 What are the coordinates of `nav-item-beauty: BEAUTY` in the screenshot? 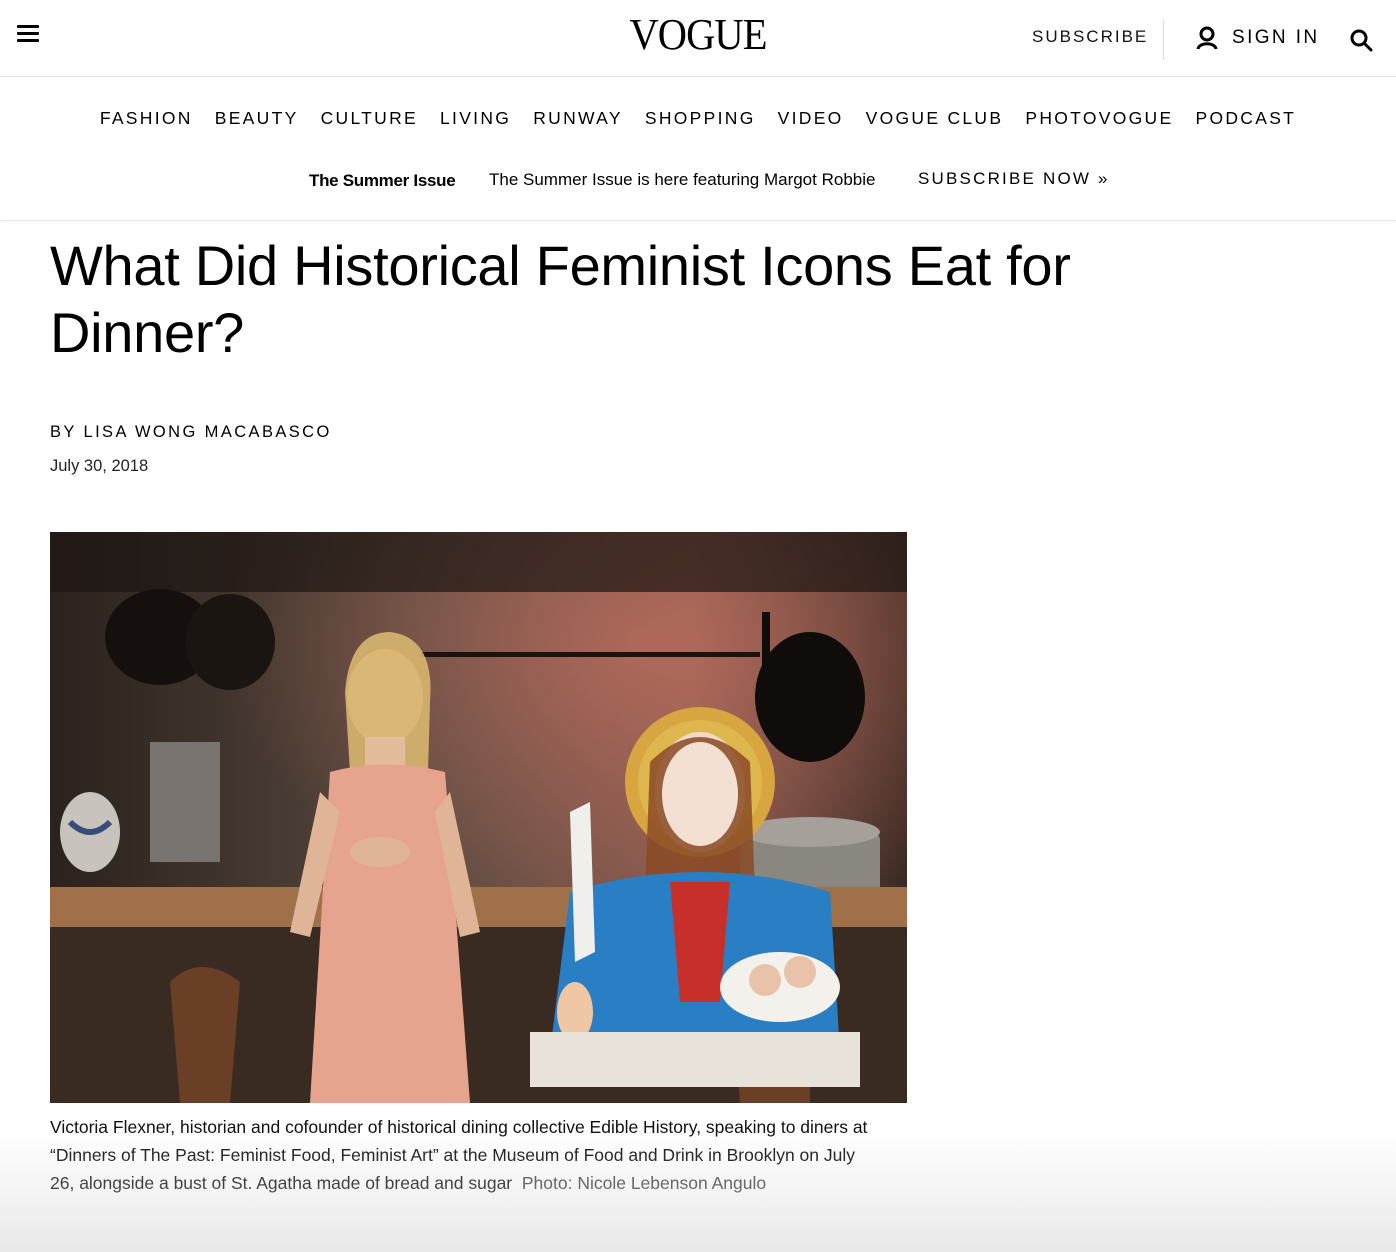 It's located at (257, 118).